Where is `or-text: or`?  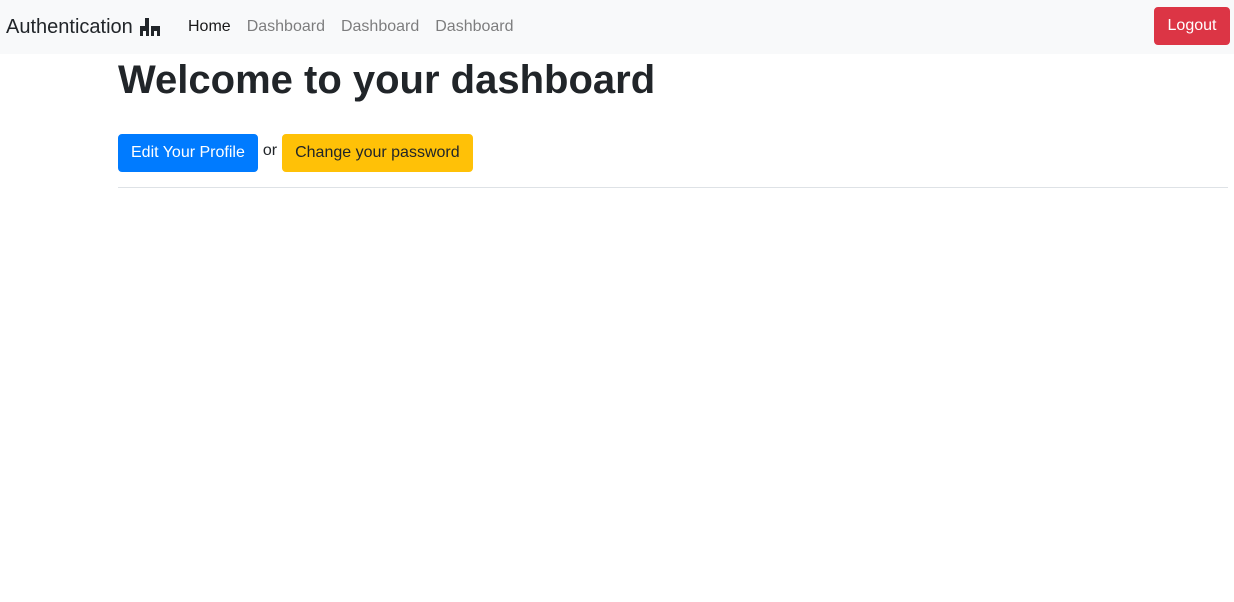
or-text: or is located at coordinates (270, 150).